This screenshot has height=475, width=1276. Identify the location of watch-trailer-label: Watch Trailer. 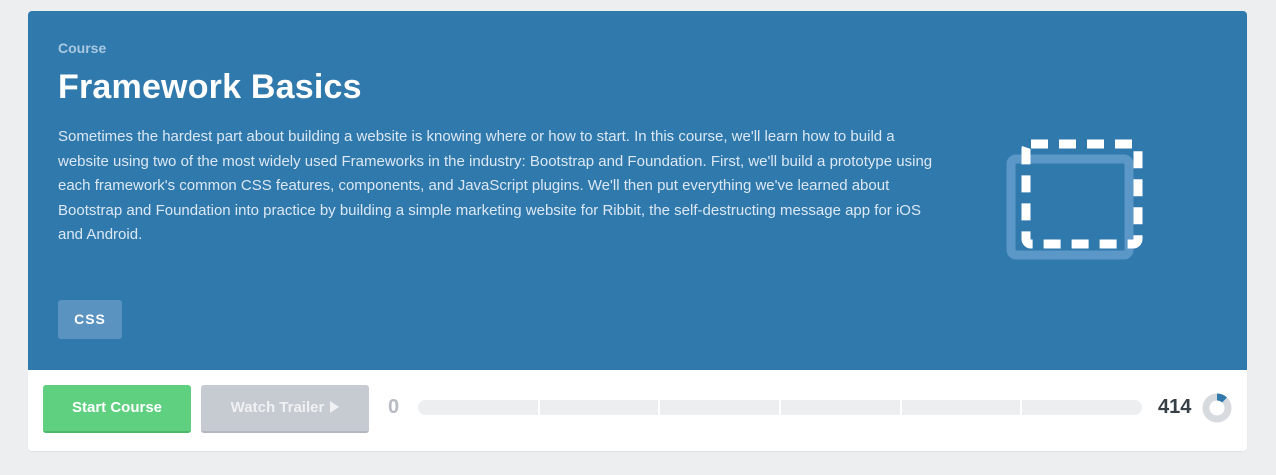
(277, 407).